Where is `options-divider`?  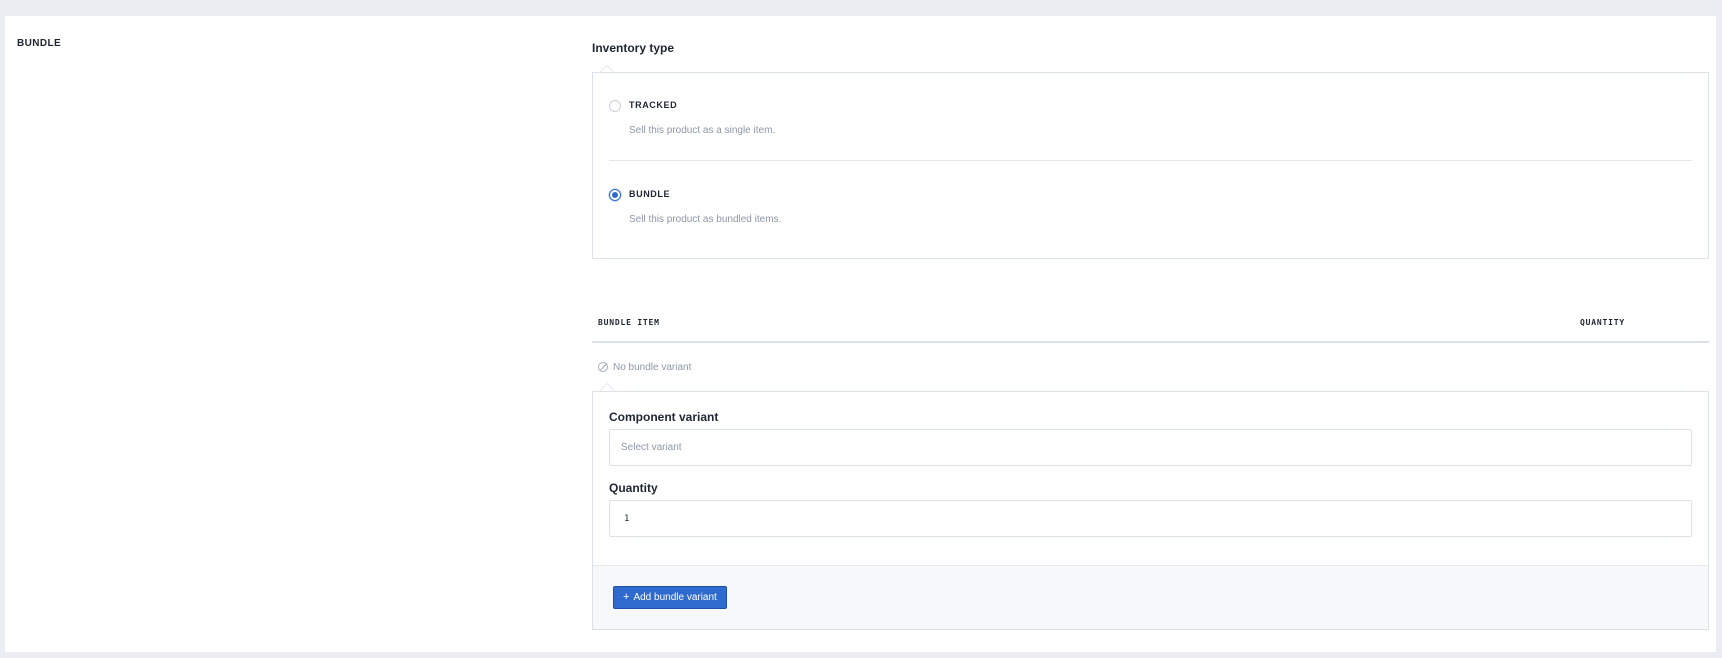 options-divider is located at coordinates (1150, 160).